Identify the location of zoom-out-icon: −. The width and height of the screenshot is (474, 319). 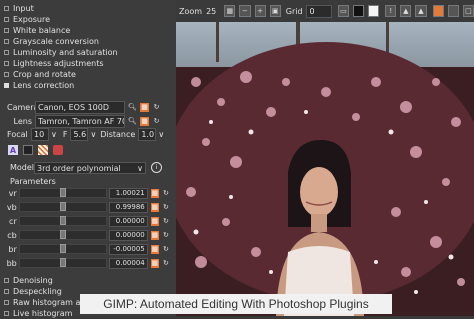
(245, 11).